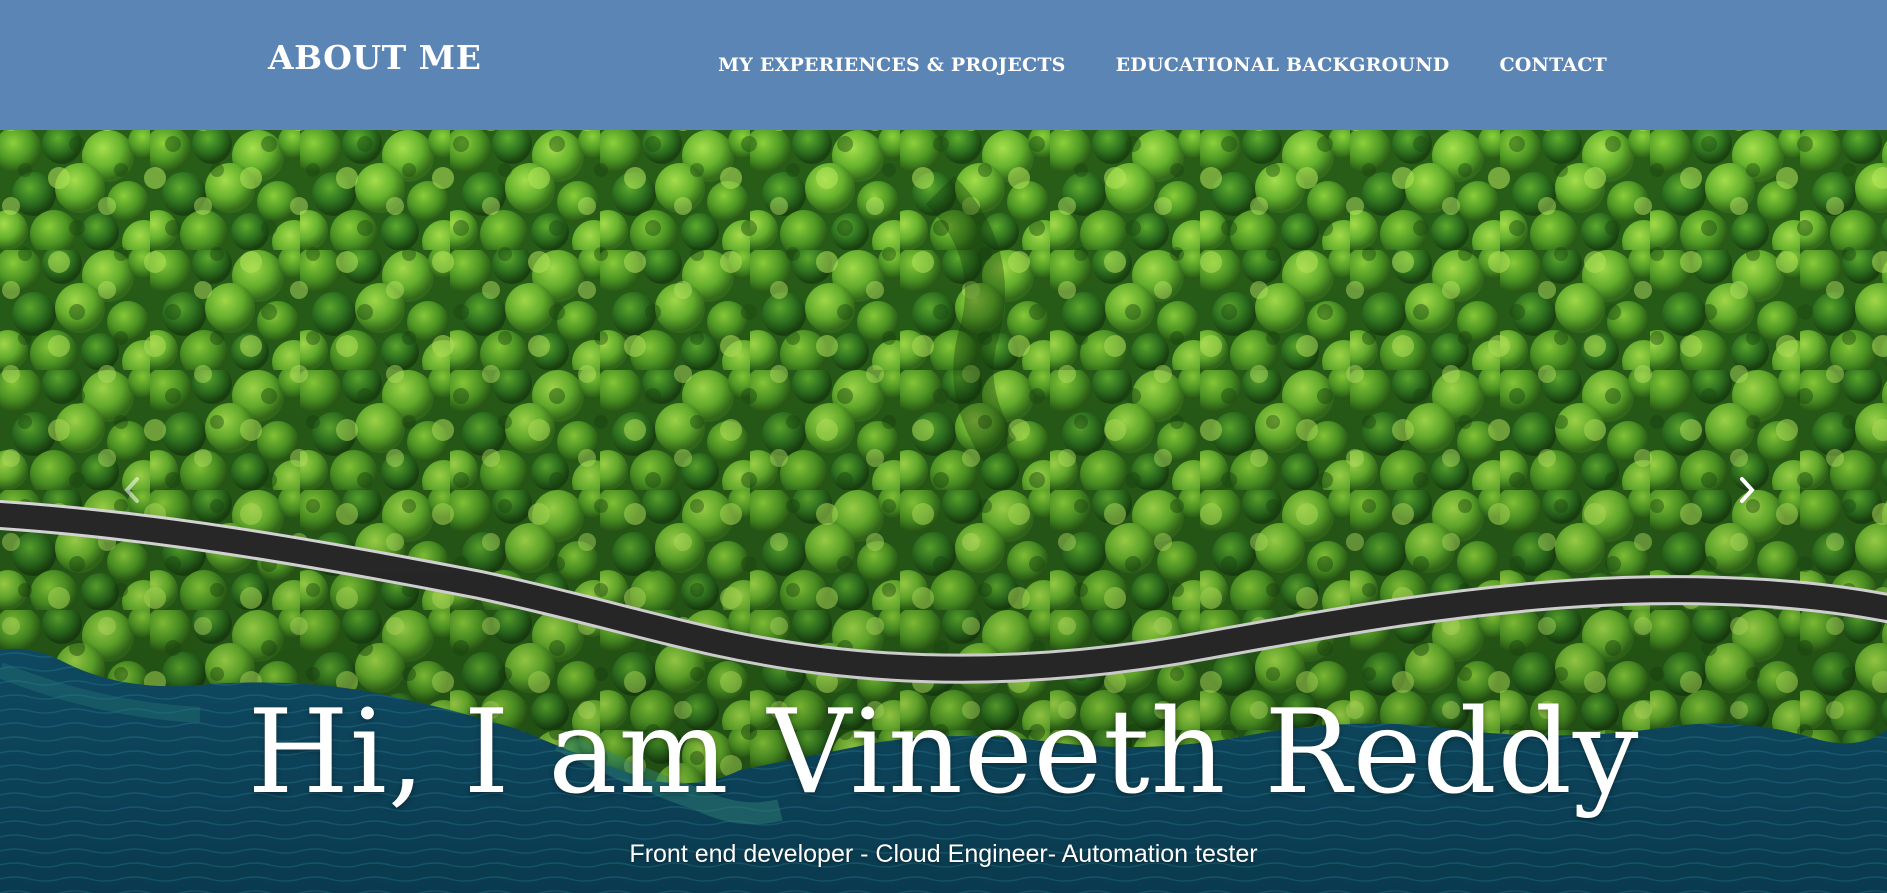  I want to click on nav-link-contact: CONTACT, so click(1553, 65).